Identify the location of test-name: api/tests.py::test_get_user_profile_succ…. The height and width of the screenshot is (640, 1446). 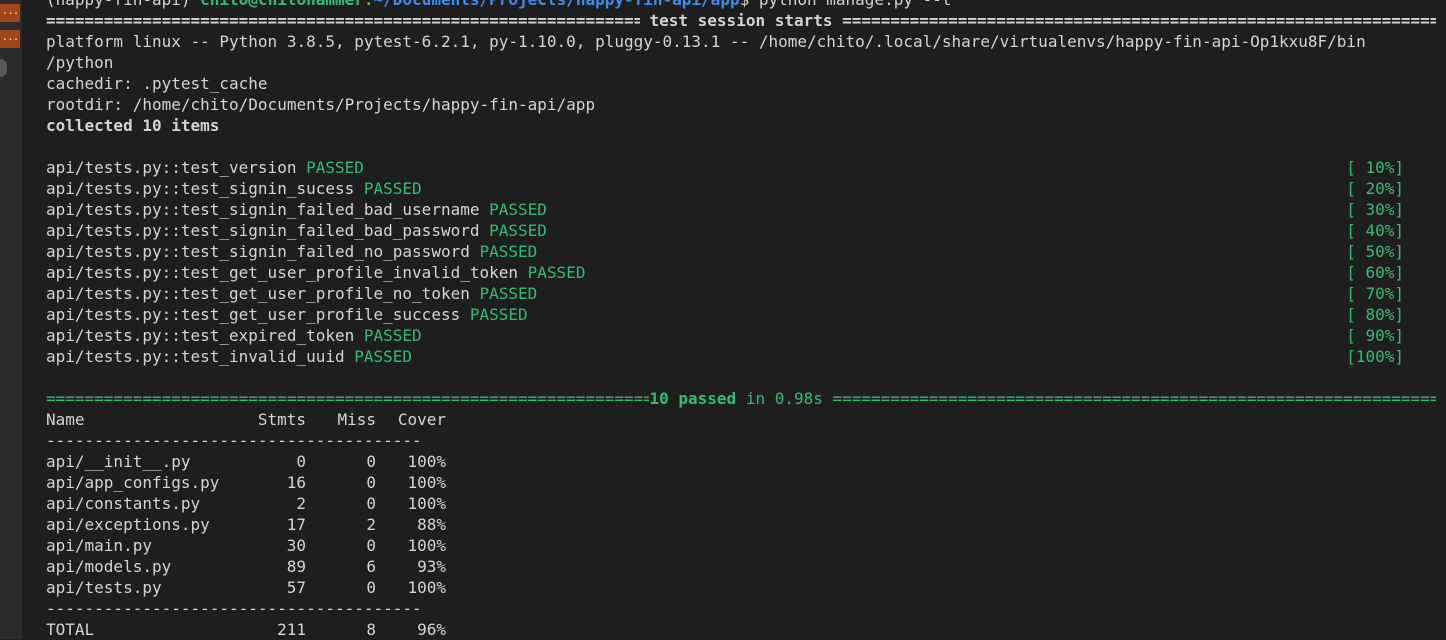
(253, 314).